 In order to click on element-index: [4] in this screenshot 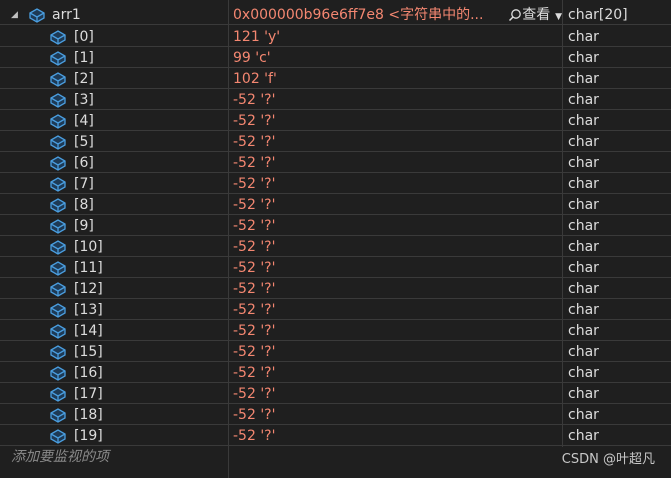, I will do `click(84, 121)`.